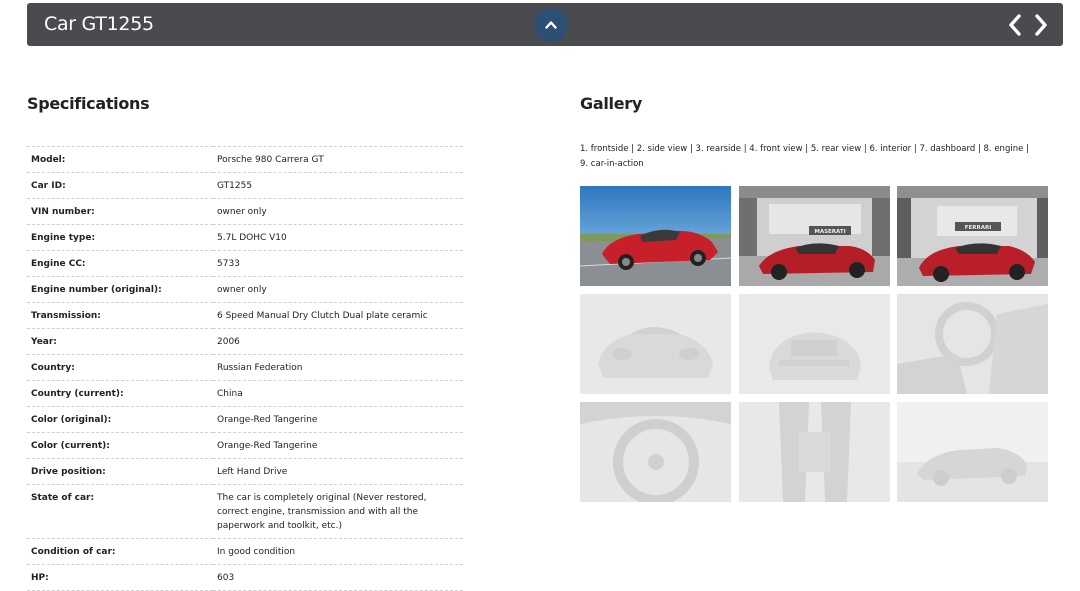  Describe the element at coordinates (71, 420) in the screenshot. I see `spec-label: Color (original):` at that location.